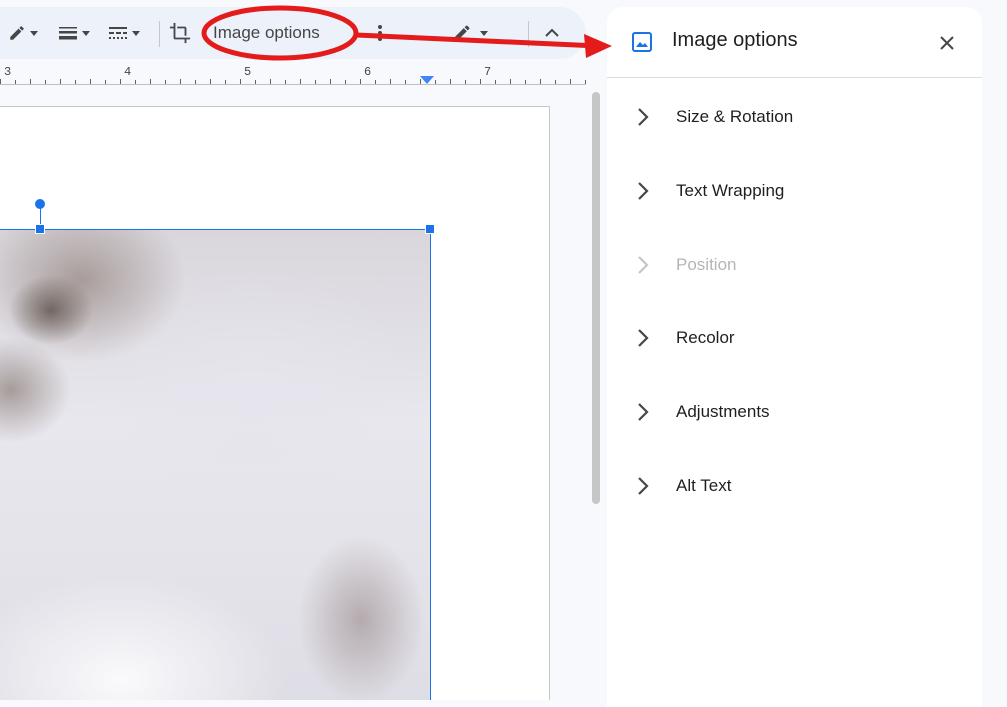 The width and height of the screenshot is (1007, 707). What do you see at coordinates (427, 80) in the screenshot?
I see `right-indent-marker` at bounding box center [427, 80].